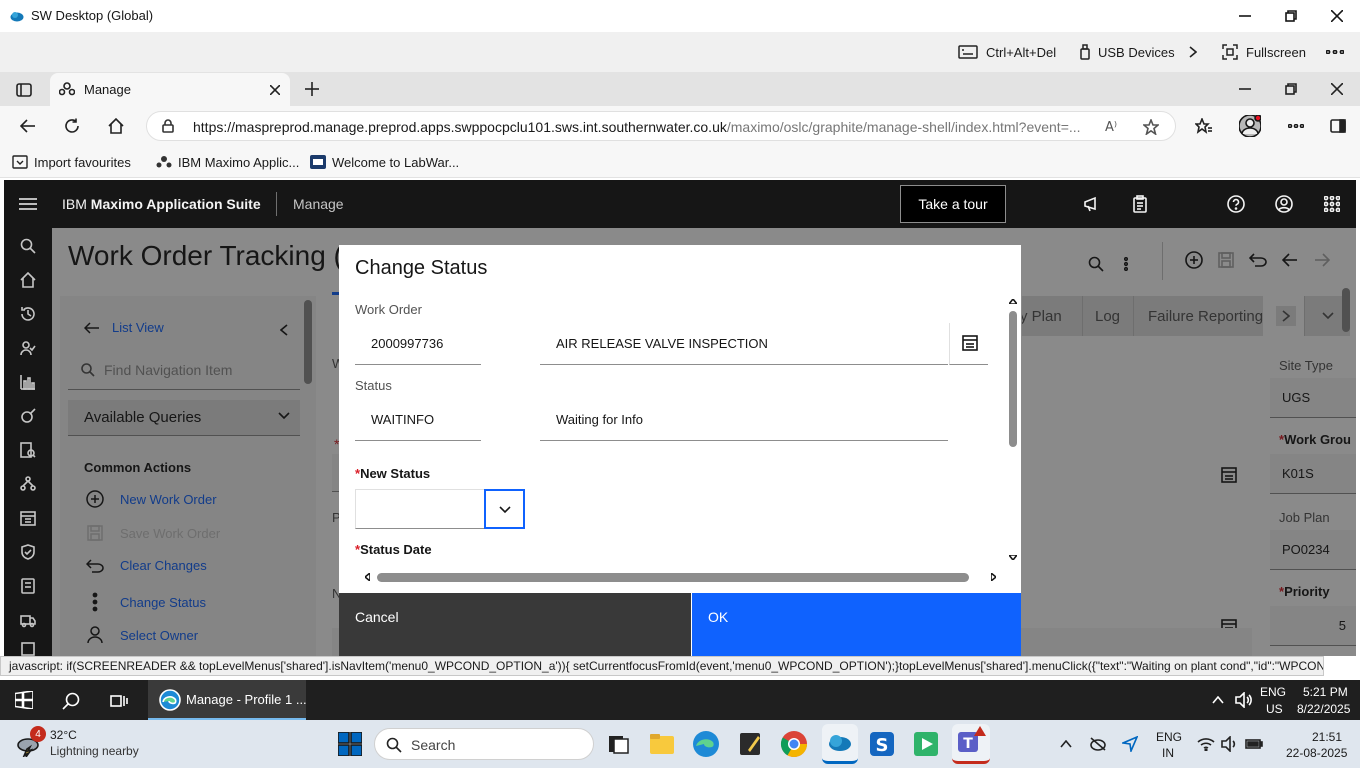 This screenshot has height=768, width=1360. Describe the element at coordinates (28, 416) in the screenshot. I see `satellite-icon` at that location.